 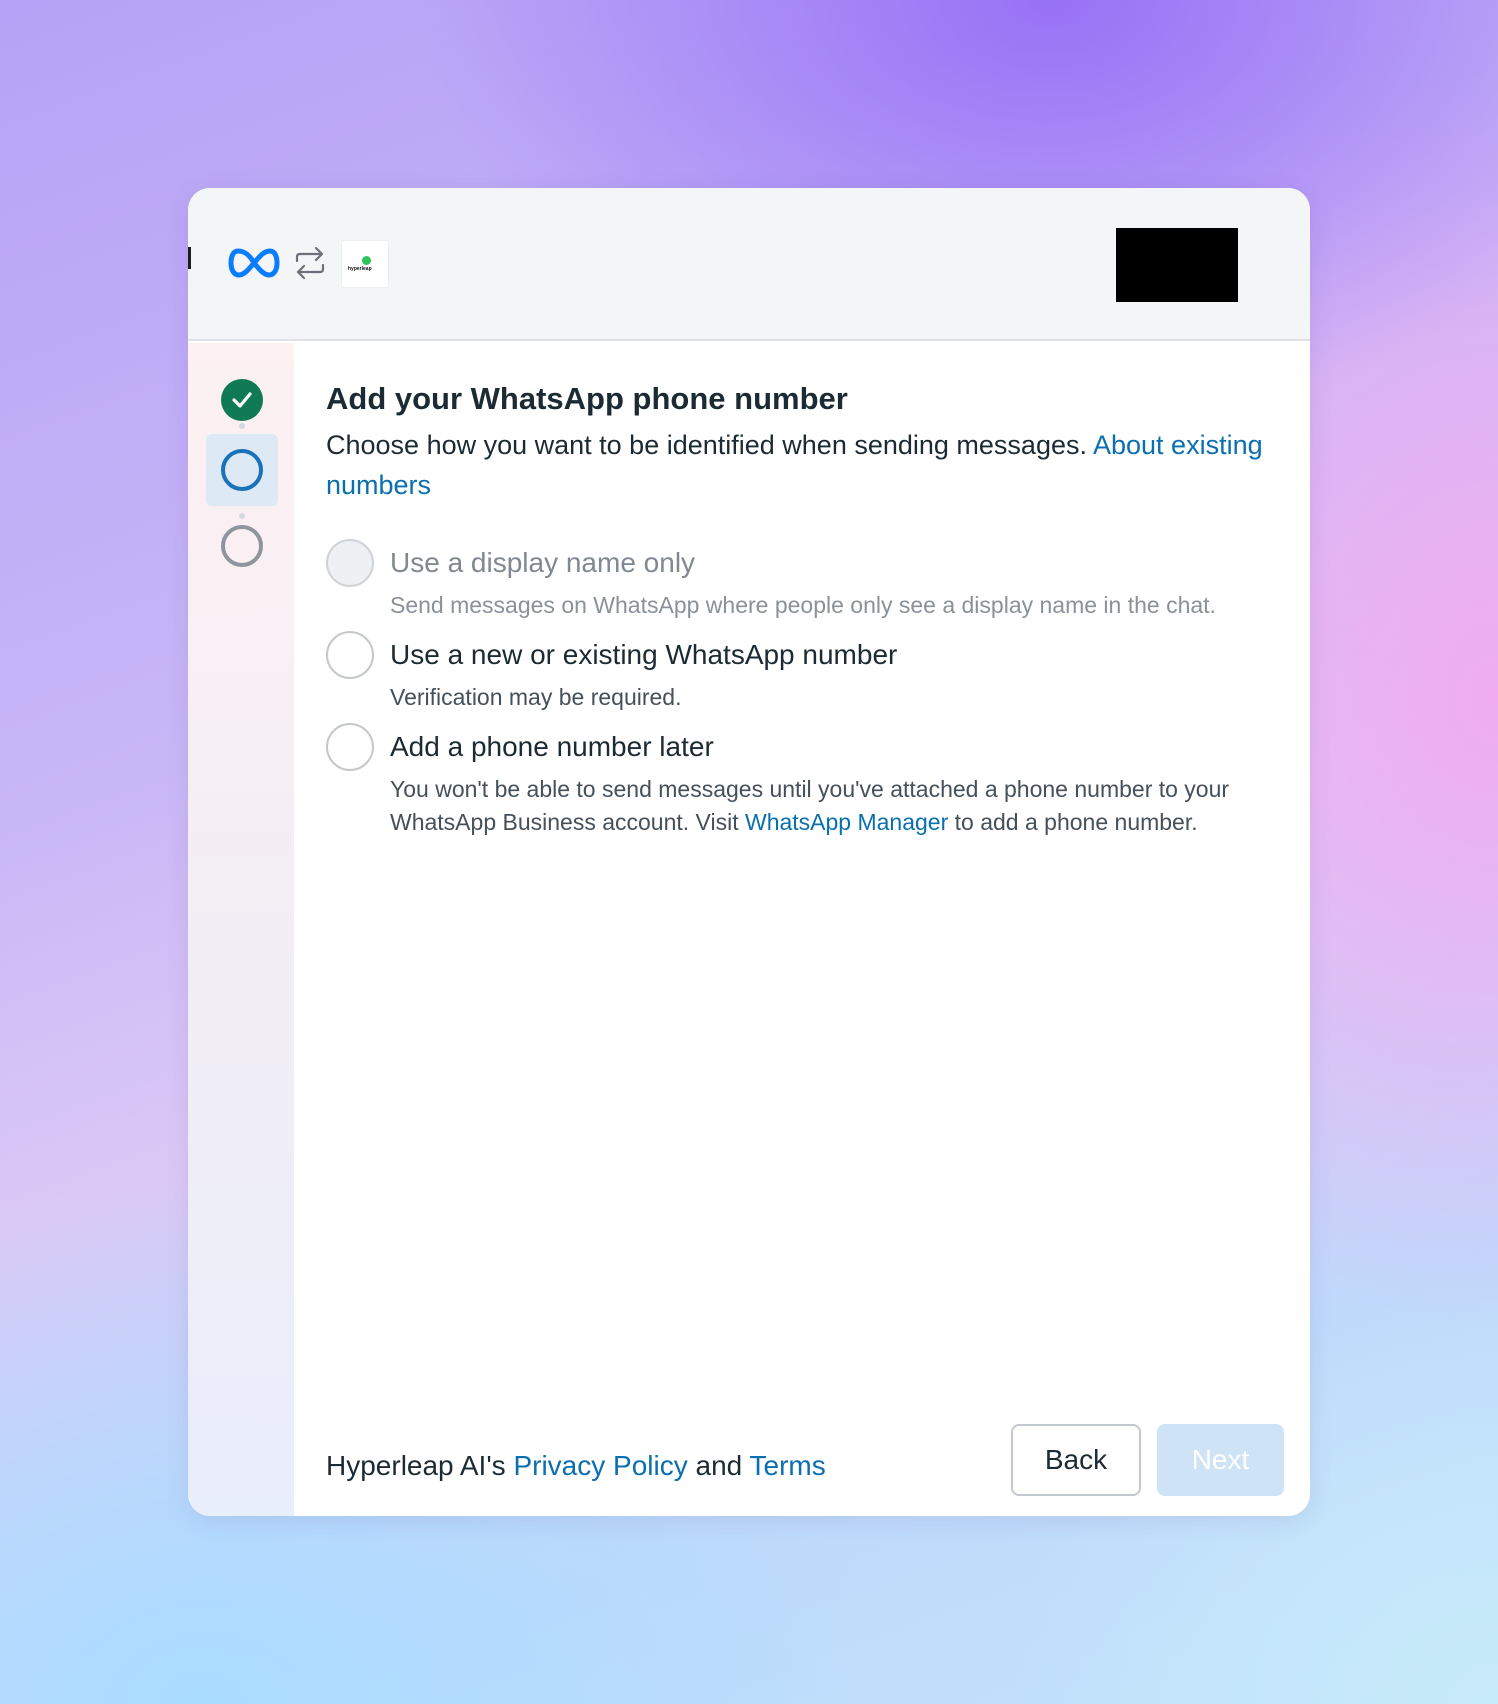 I want to click on page-title: Add your WhatsApp phone number, so click(x=587, y=398).